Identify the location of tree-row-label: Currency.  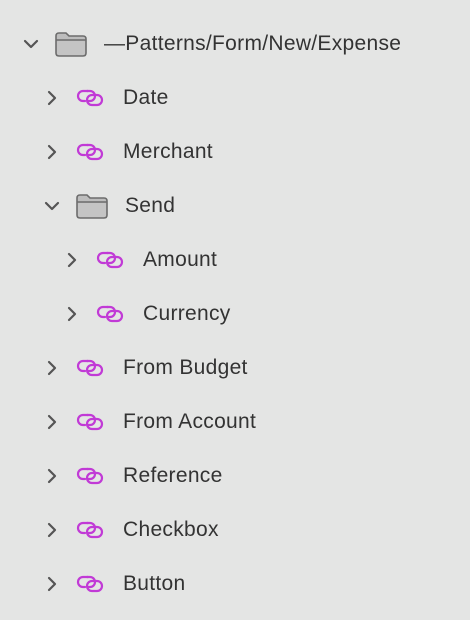
(187, 313).